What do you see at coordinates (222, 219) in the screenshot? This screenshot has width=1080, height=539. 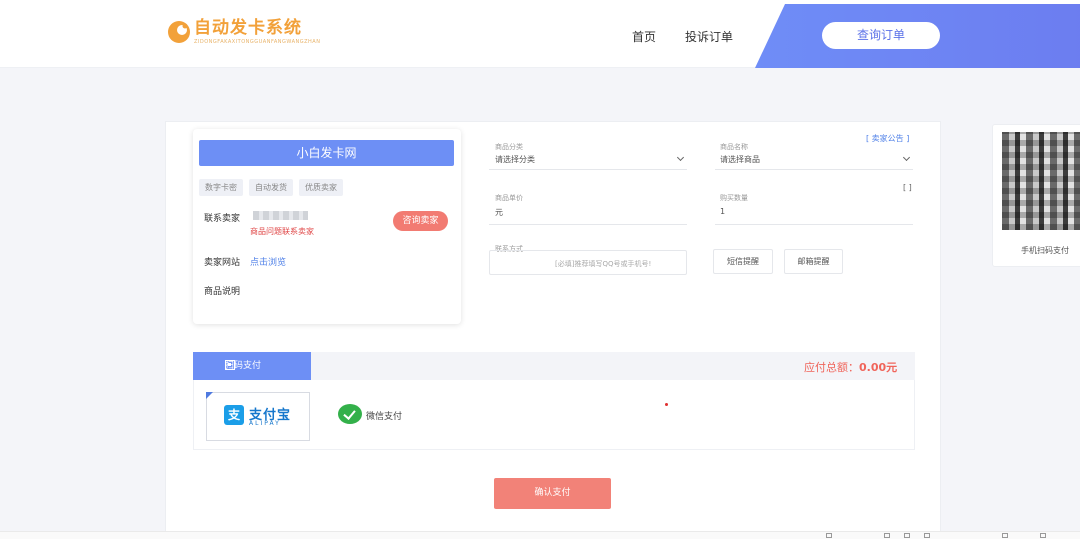 I see `contact-seller-label: 联系卖家` at bounding box center [222, 219].